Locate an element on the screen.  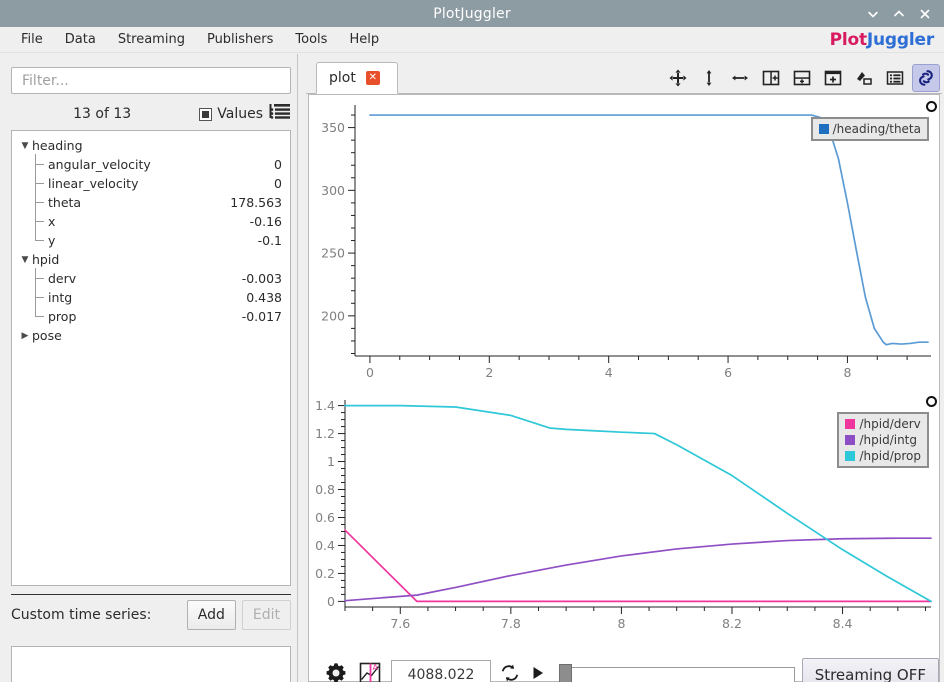
tree-item-label: prop is located at coordinates (62, 316).